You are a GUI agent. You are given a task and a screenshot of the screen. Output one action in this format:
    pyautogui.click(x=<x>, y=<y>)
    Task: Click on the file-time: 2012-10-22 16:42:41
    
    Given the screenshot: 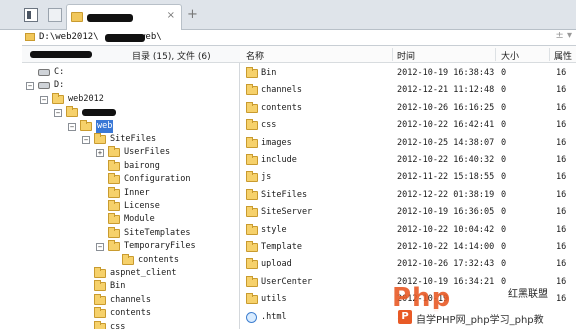 What is the action you would take?
    pyautogui.click(x=446, y=125)
    